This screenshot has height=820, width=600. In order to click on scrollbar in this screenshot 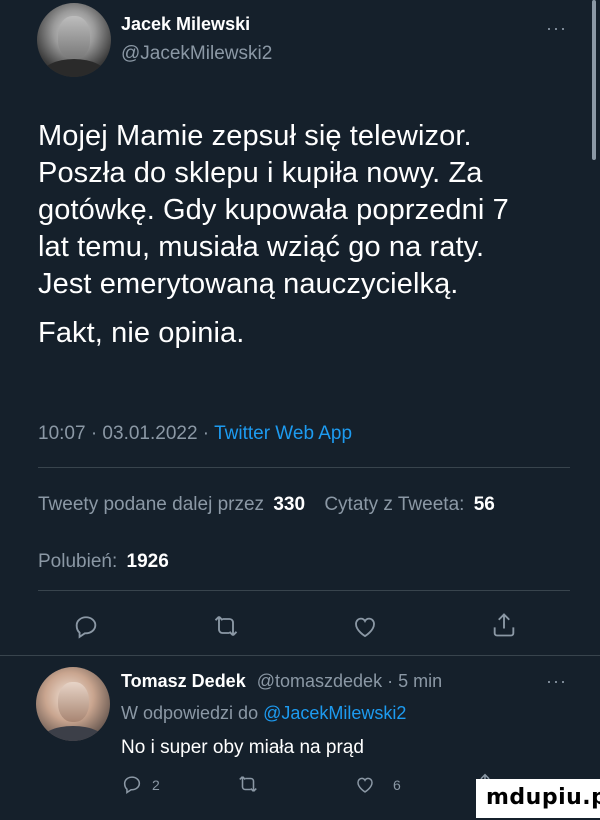, I will do `click(594, 80)`.